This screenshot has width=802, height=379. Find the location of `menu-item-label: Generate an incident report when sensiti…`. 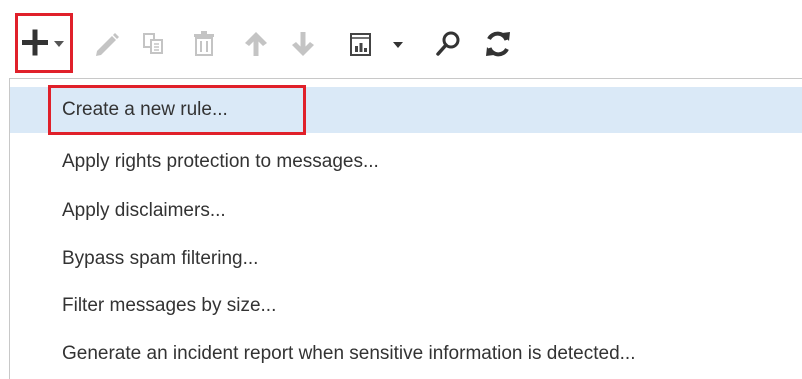

menu-item-label: Generate an incident report when sensiti… is located at coordinates (349, 353).